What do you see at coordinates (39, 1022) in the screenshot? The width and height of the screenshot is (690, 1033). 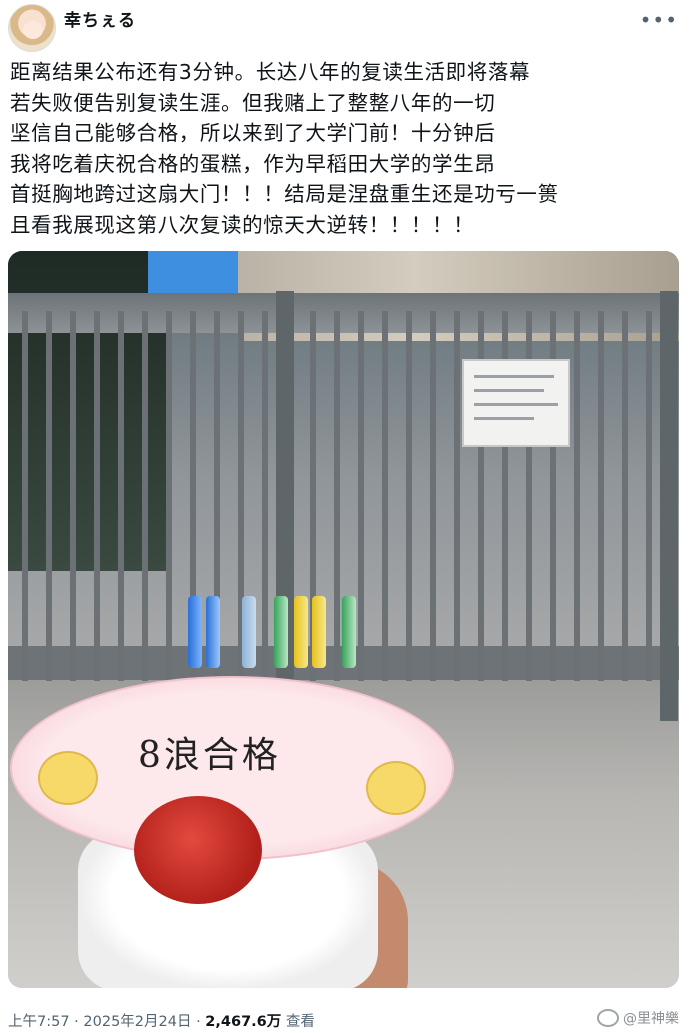 I see `post-time: 上午7:57` at bounding box center [39, 1022].